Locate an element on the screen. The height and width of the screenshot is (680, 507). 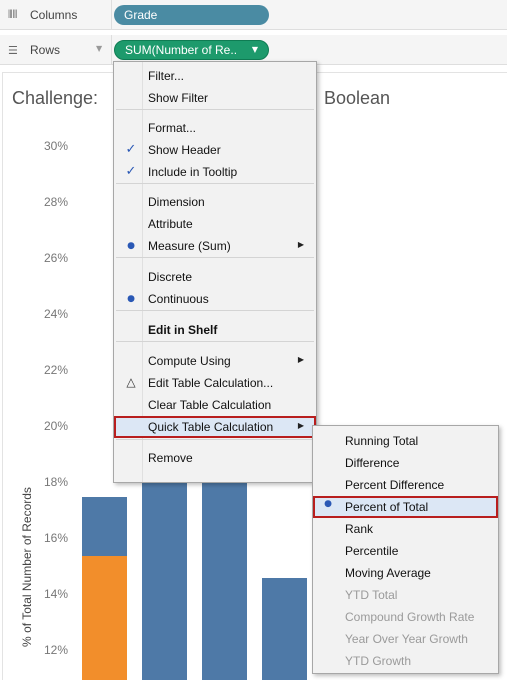
menu-item-show-header: ✓ Show Header is located at coordinates (215, 150).